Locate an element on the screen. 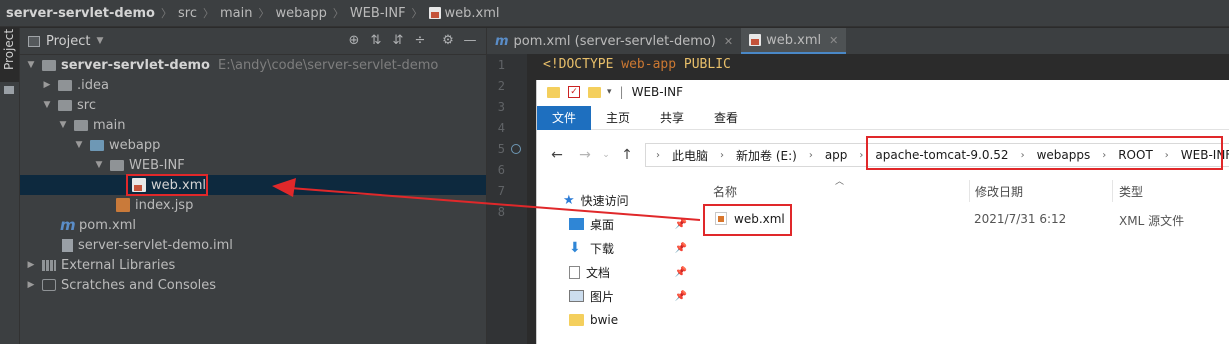  tree-item-external-libraries: ▶ External Libraries is located at coordinates (253, 265).